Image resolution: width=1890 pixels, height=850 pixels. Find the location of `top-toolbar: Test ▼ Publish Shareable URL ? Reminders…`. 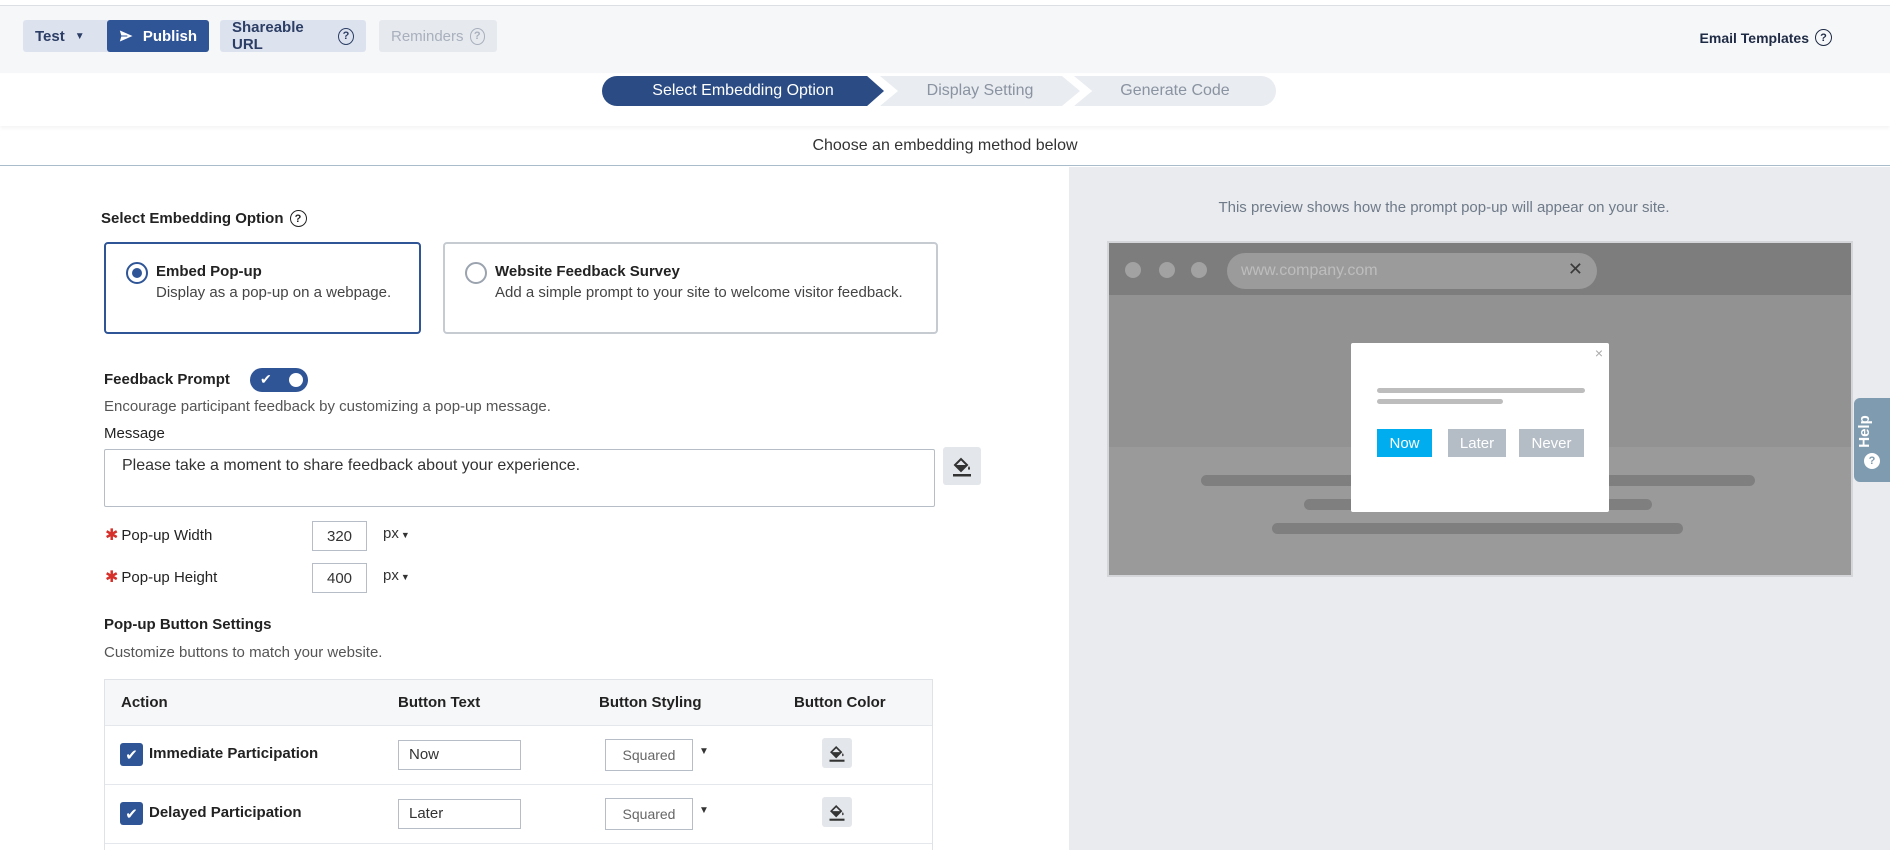

top-toolbar: Test ▼ Publish Shareable URL ? Reminders… is located at coordinates (945, 39).